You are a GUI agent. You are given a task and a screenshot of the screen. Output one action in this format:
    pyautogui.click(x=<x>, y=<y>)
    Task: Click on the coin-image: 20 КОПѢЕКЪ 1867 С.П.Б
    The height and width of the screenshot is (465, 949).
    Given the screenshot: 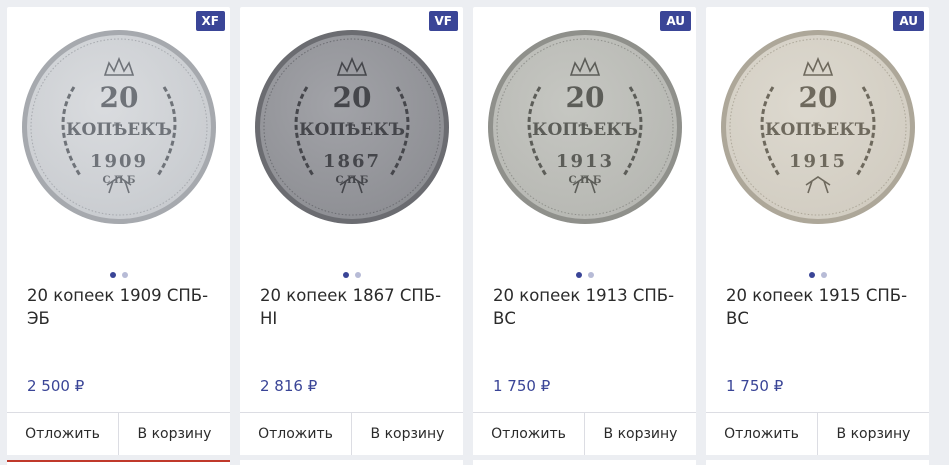 What is the action you would take?
    pyautogui.click(x=351, y=127)
    